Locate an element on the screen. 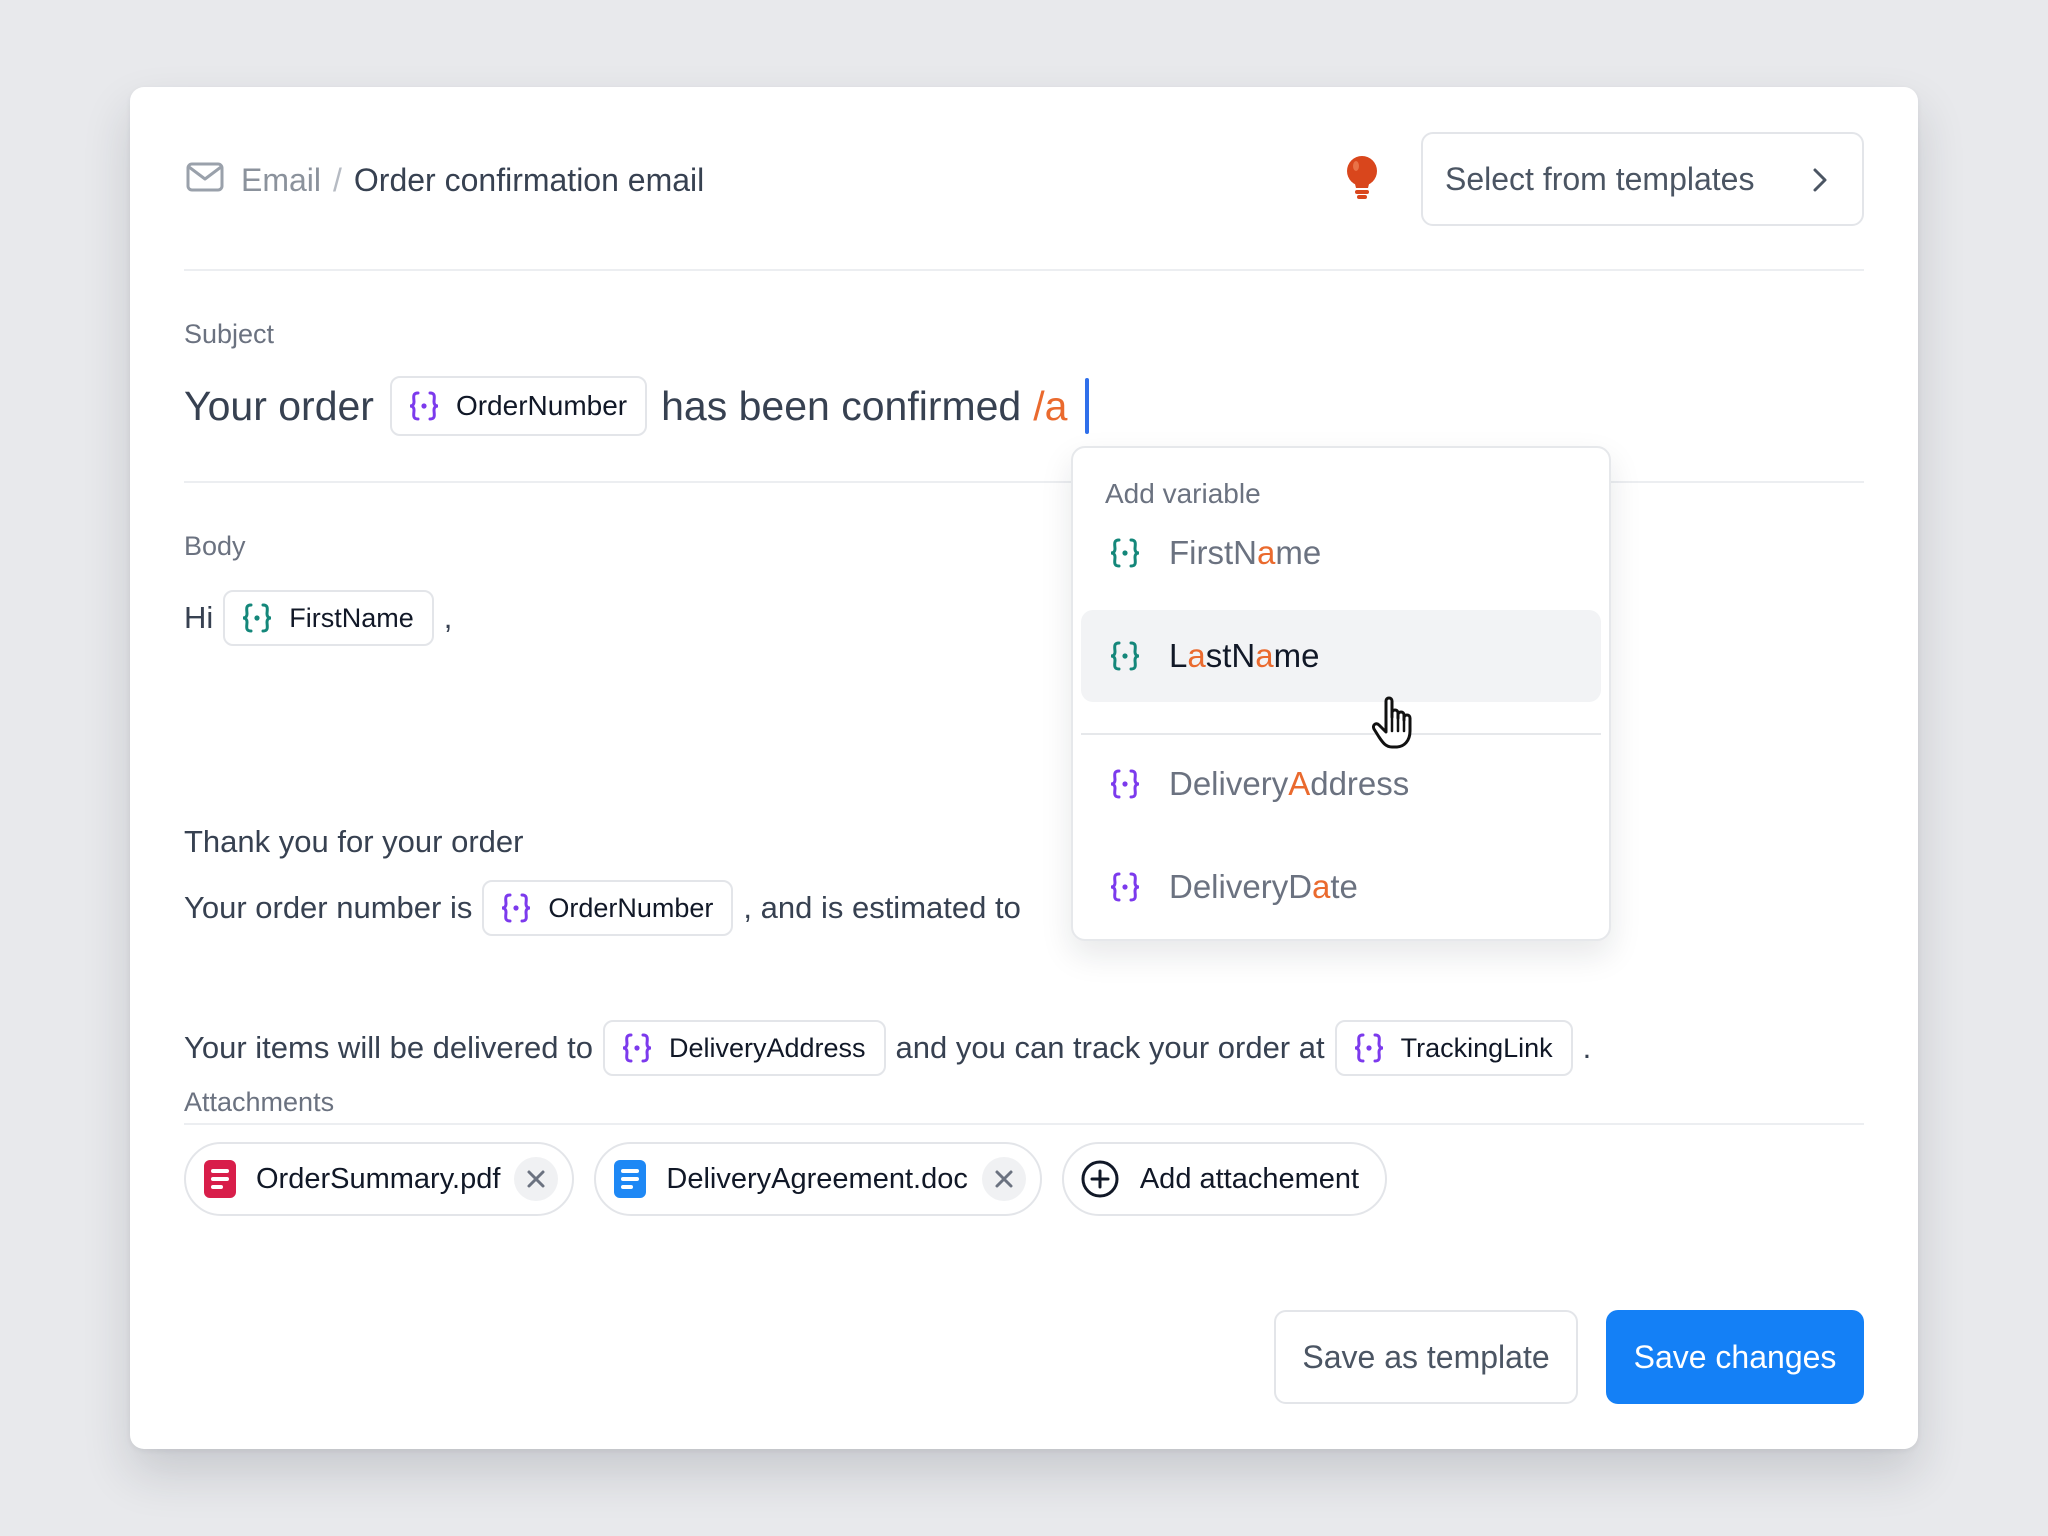  text-caret is located at coordinates (1087, 406).